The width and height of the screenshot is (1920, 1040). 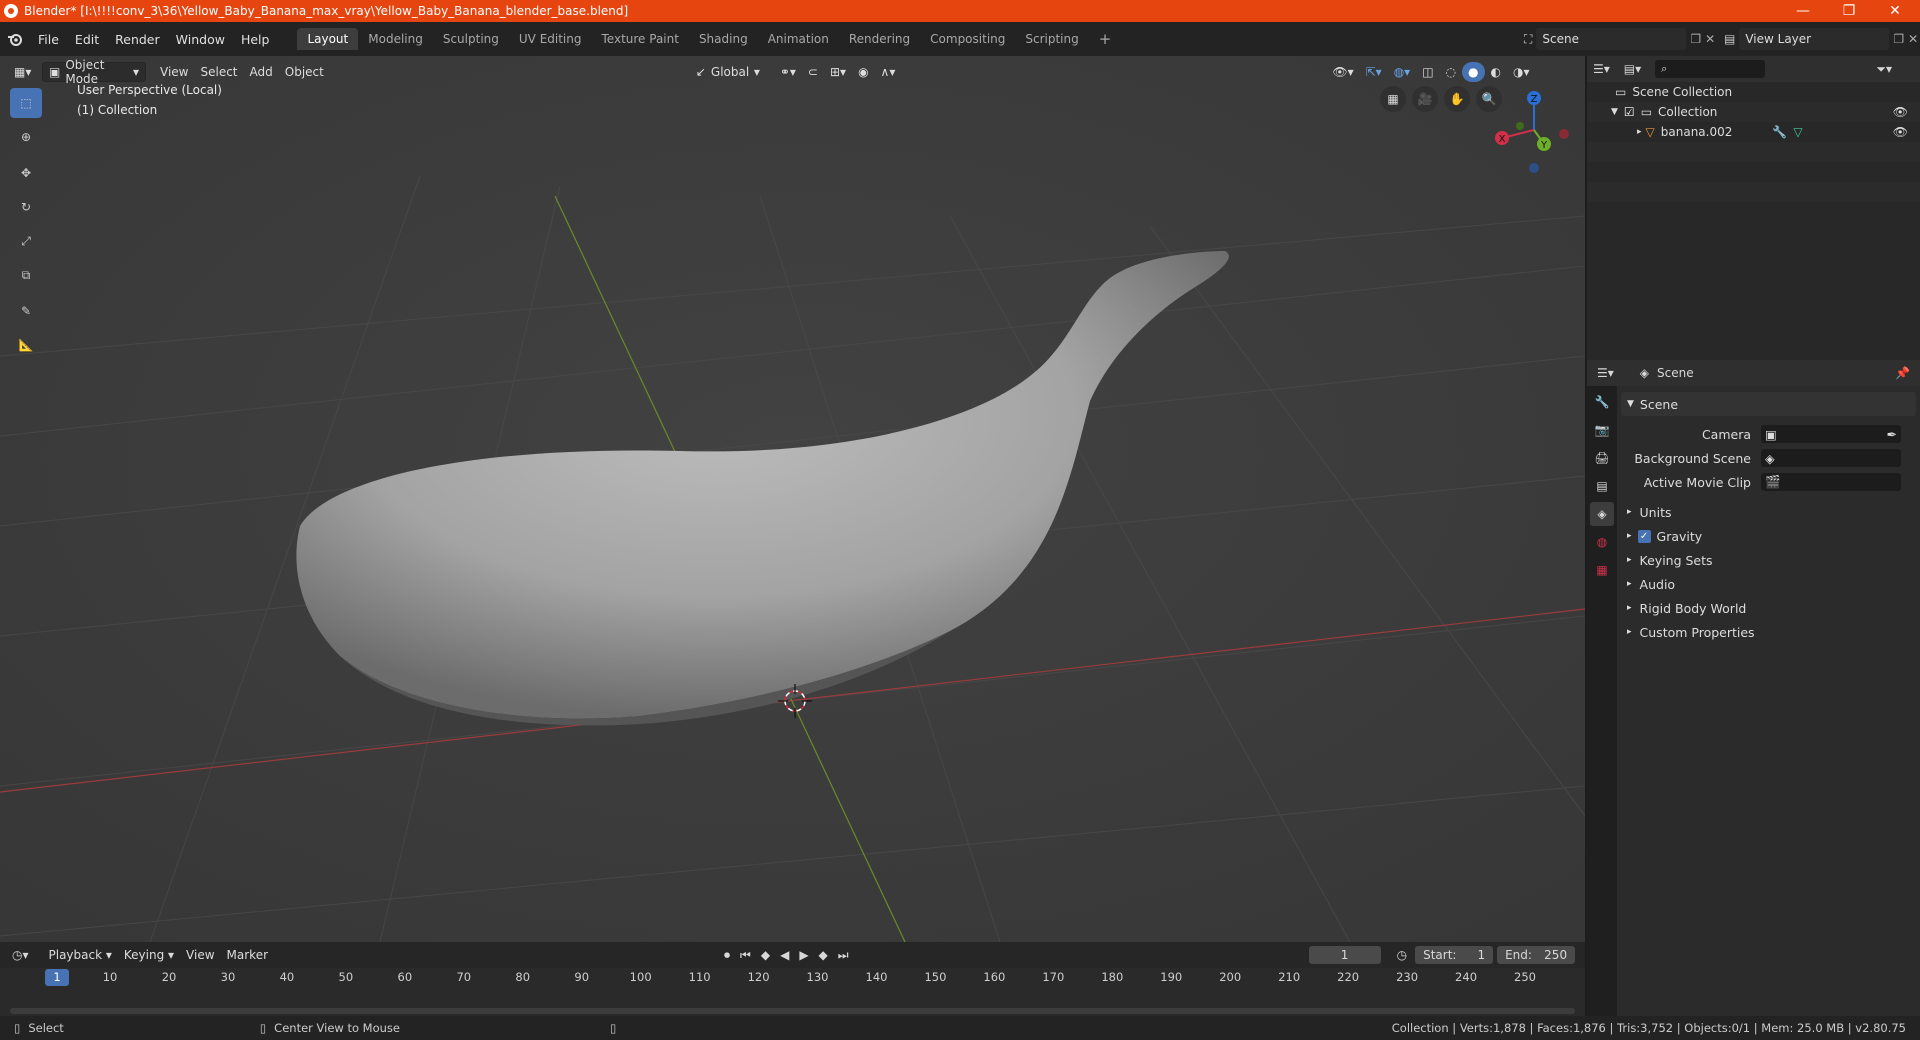 What do you see at coordinates (26, 241) in the screenshot?
I see `scale-tool-icon: ⤢` at bounding box center [26, 241].